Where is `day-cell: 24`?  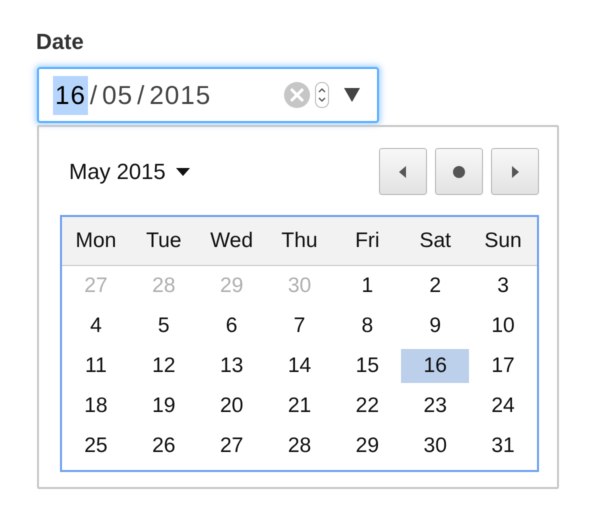 day-cell: 24 is located at coordinates (503, 406).